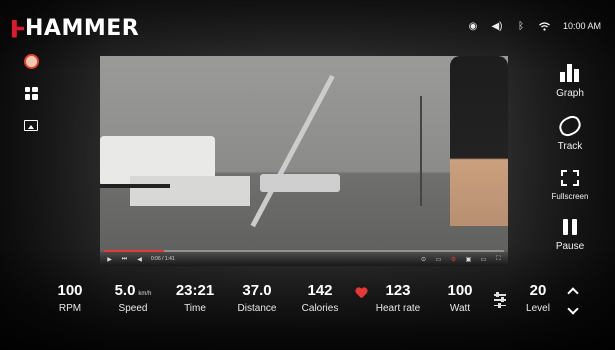 This screenshot has height=350, width=615. What do you see at coordinates (570, 235) in the screenshot?
I see `pause-button: Pause` at bounding box center [570, 235].